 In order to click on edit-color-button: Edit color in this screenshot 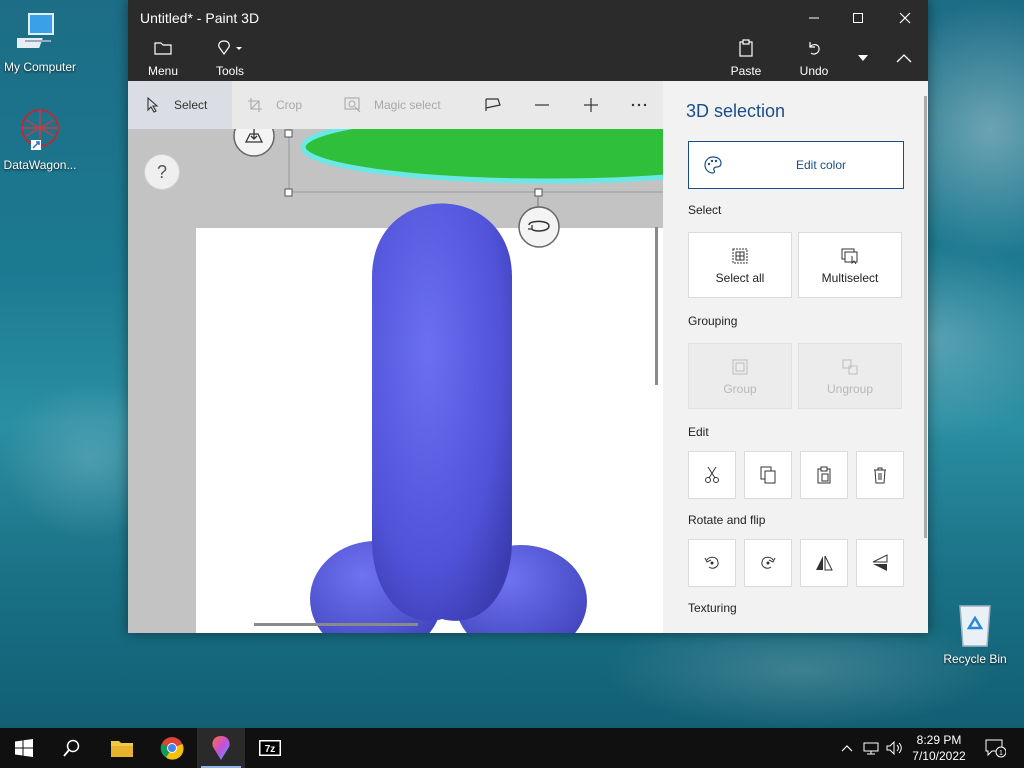, I will do `click(796, 165)`.